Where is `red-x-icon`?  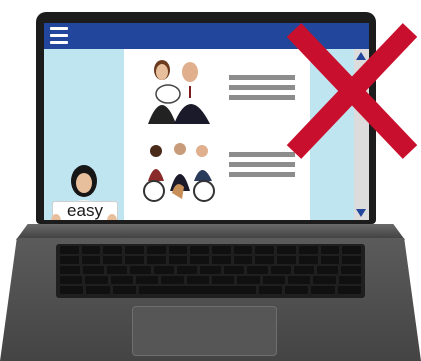 red-x-icon is located at coordinates (352, 91).